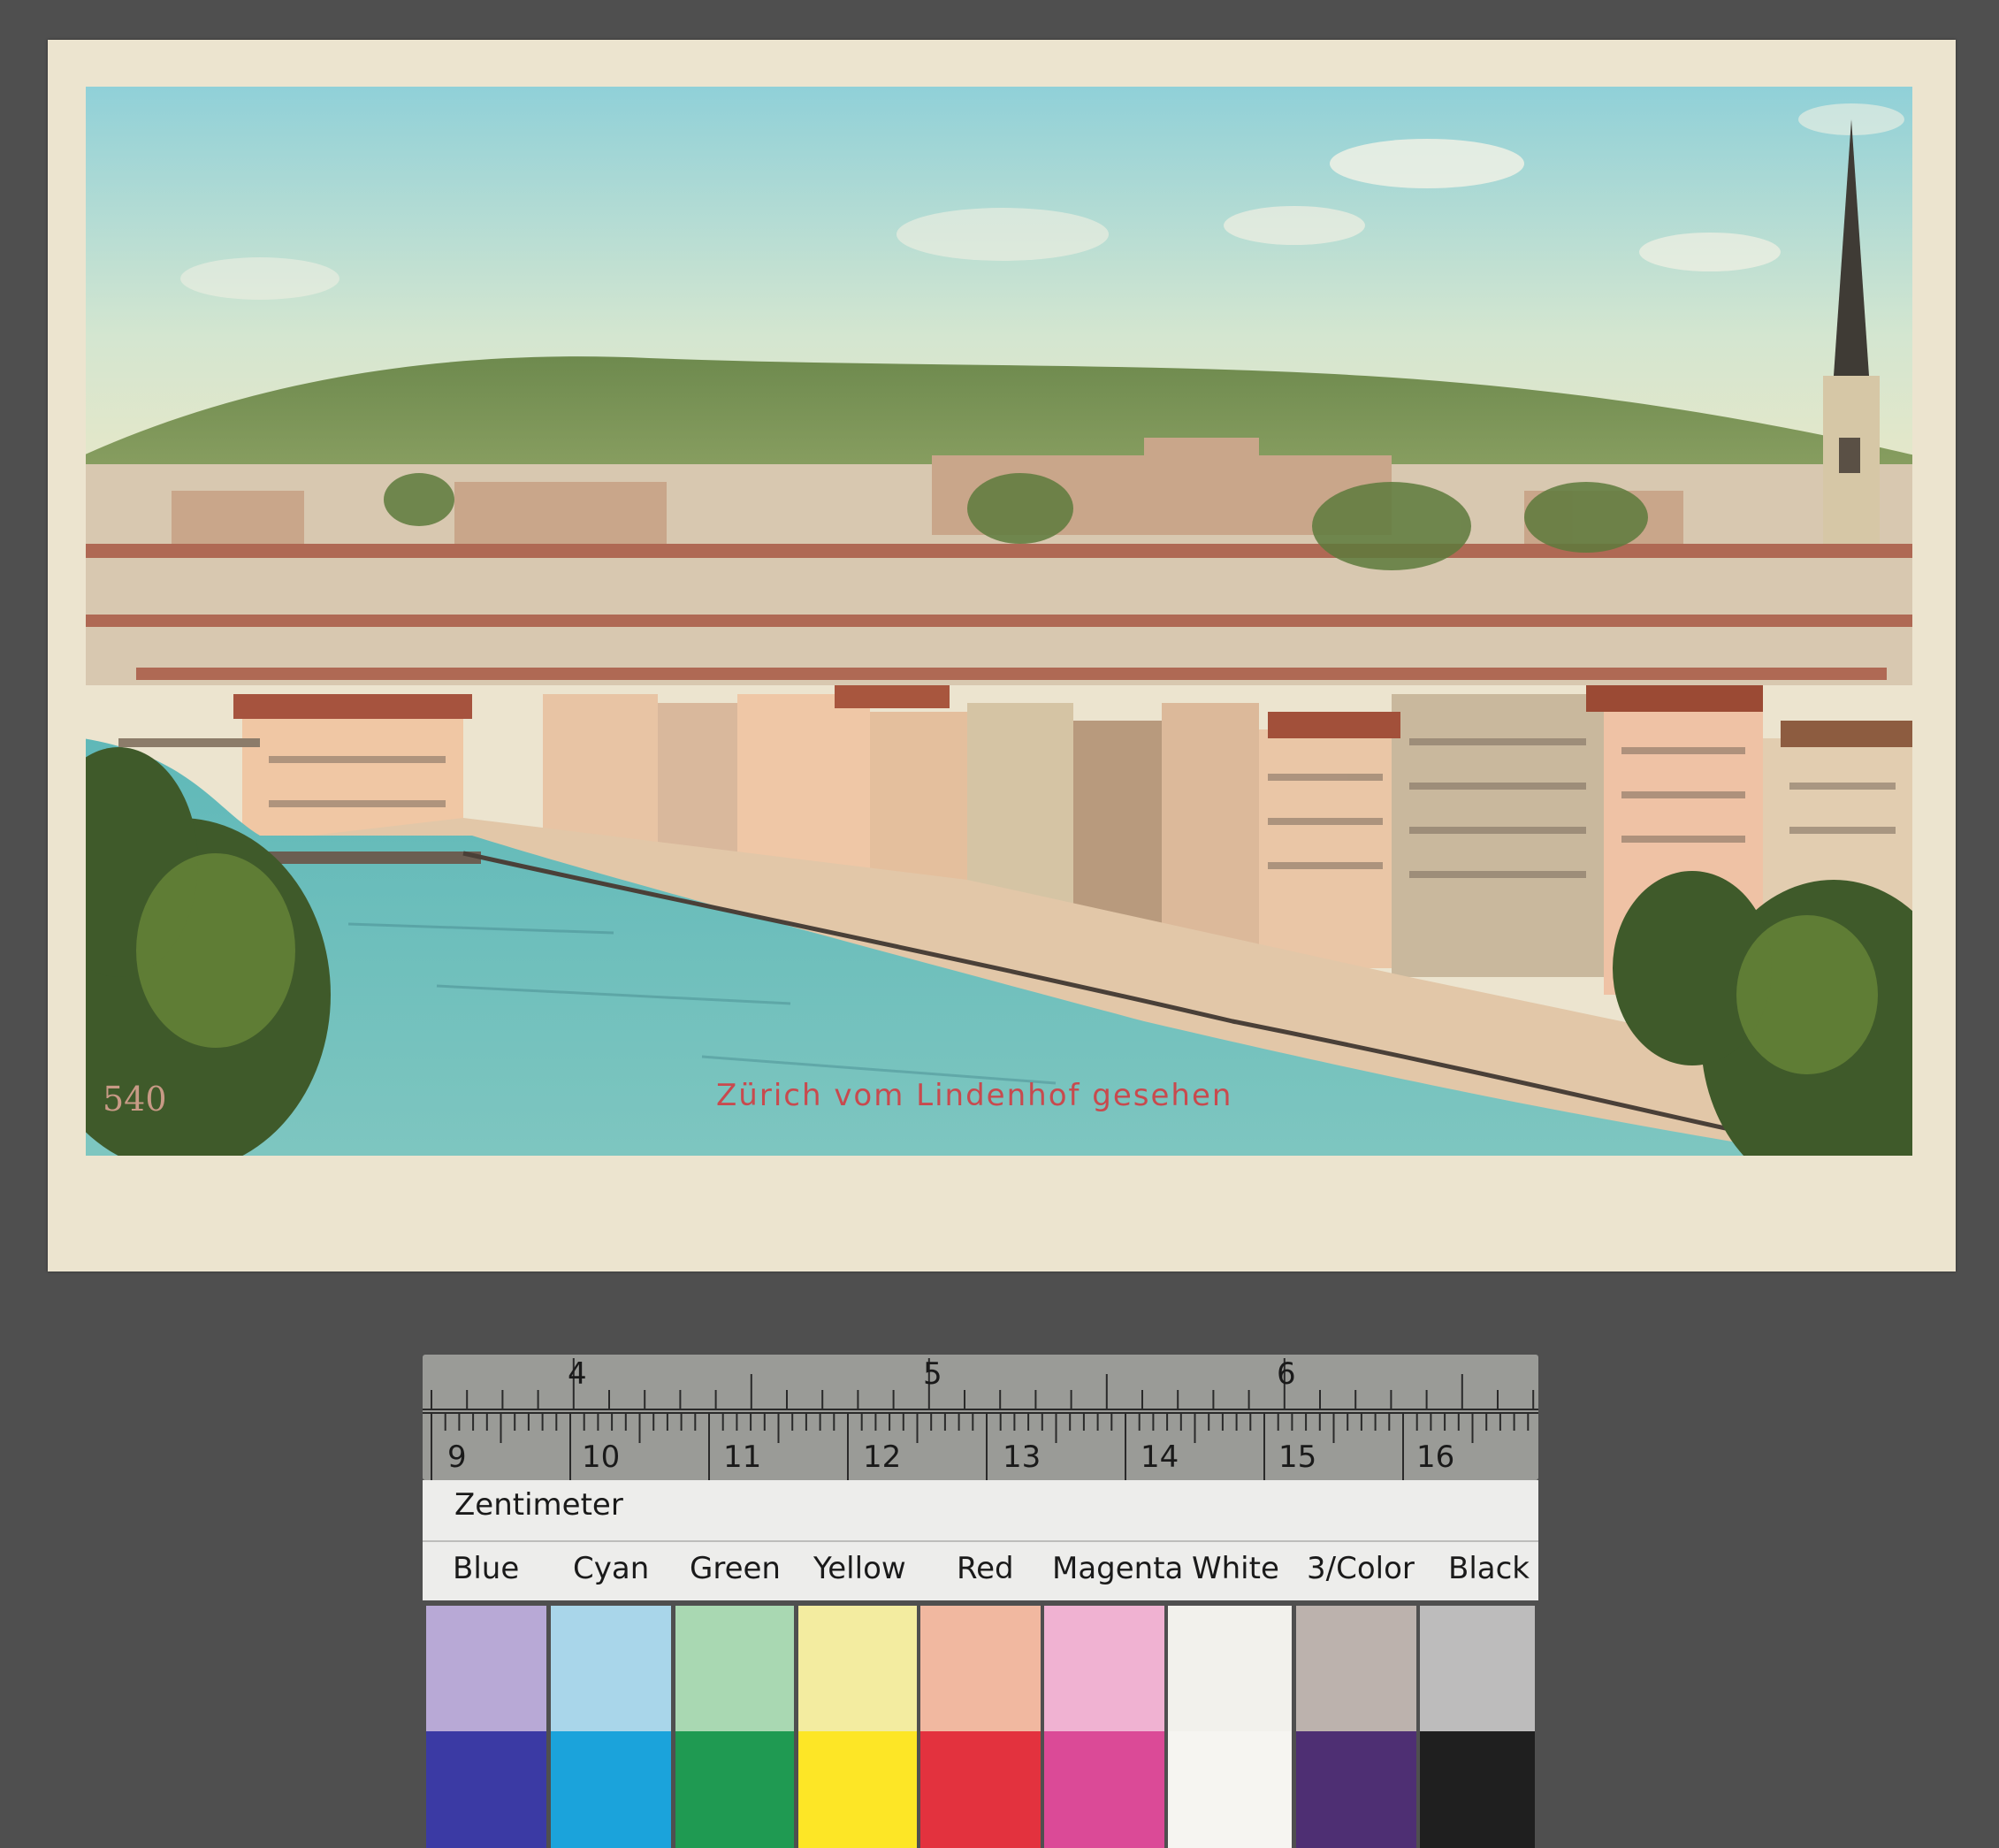  Describe the element at coordinates (975, 1095) in the screenshot. I see `postcard-caption: Zürich vom Lindenhof gesehen` at that location.